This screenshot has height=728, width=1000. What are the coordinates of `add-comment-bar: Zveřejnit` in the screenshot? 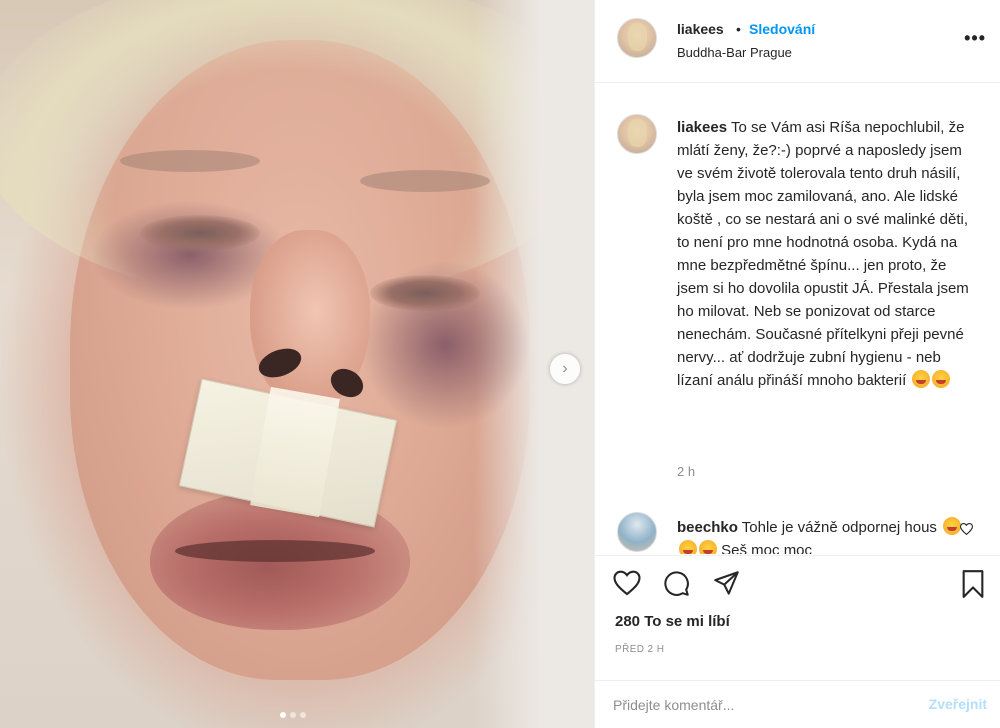 It's located at (797, 704).